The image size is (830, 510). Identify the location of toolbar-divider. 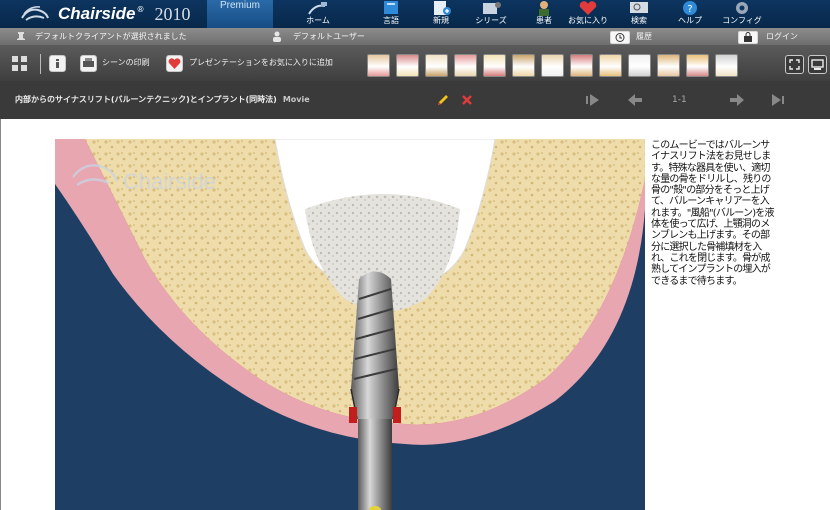
(40, 64).